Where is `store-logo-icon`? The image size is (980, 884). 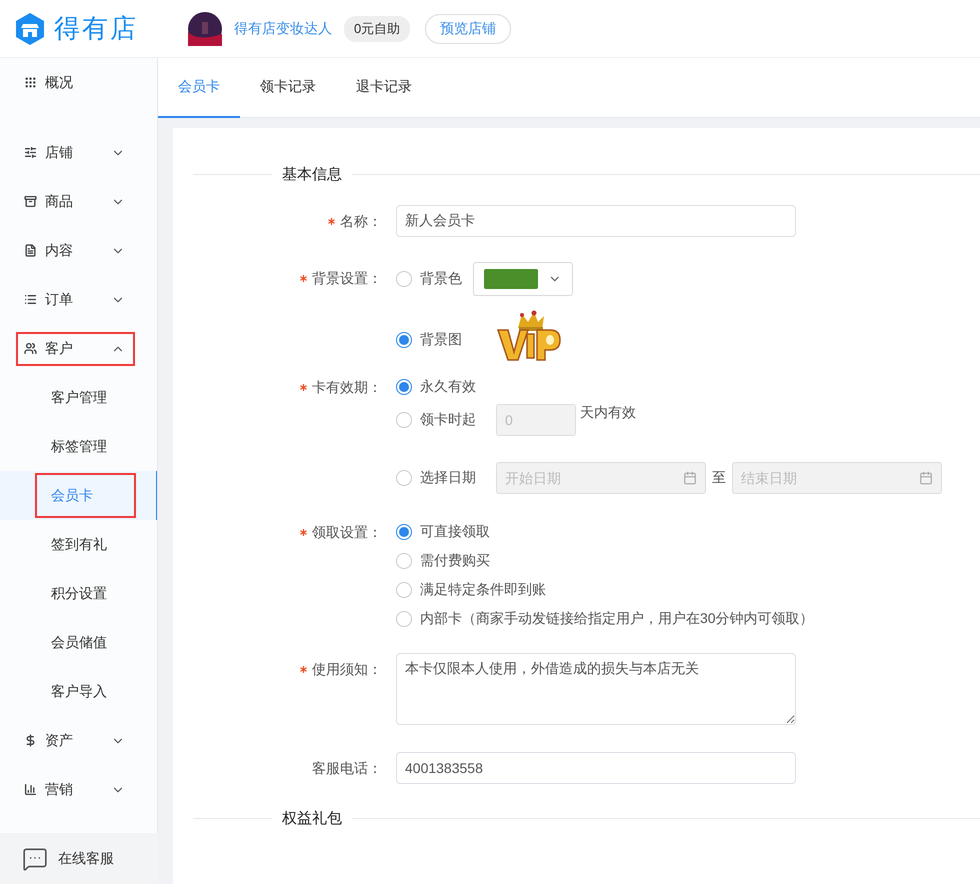
store-logo-icon is located at coordinates (30, 29).